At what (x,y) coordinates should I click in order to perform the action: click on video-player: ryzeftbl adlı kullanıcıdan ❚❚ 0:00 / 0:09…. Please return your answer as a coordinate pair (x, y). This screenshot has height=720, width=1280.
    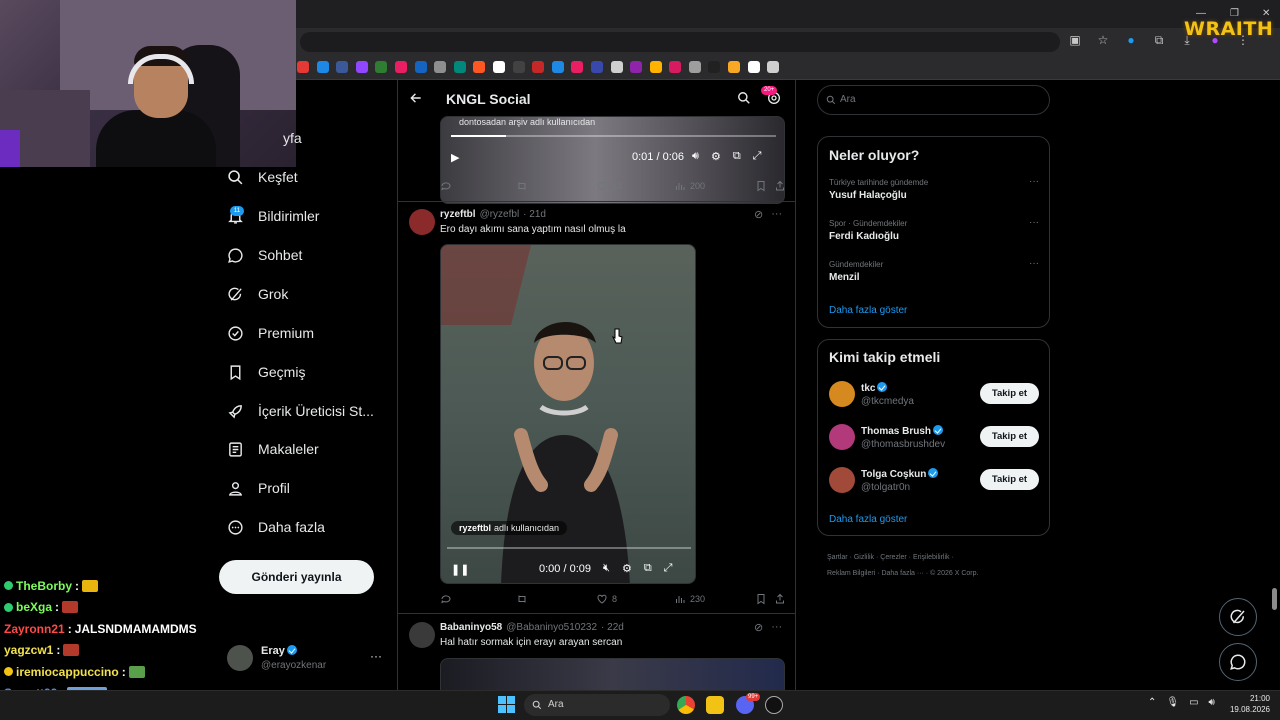
    Looking at the image, I should click on (568, 414).